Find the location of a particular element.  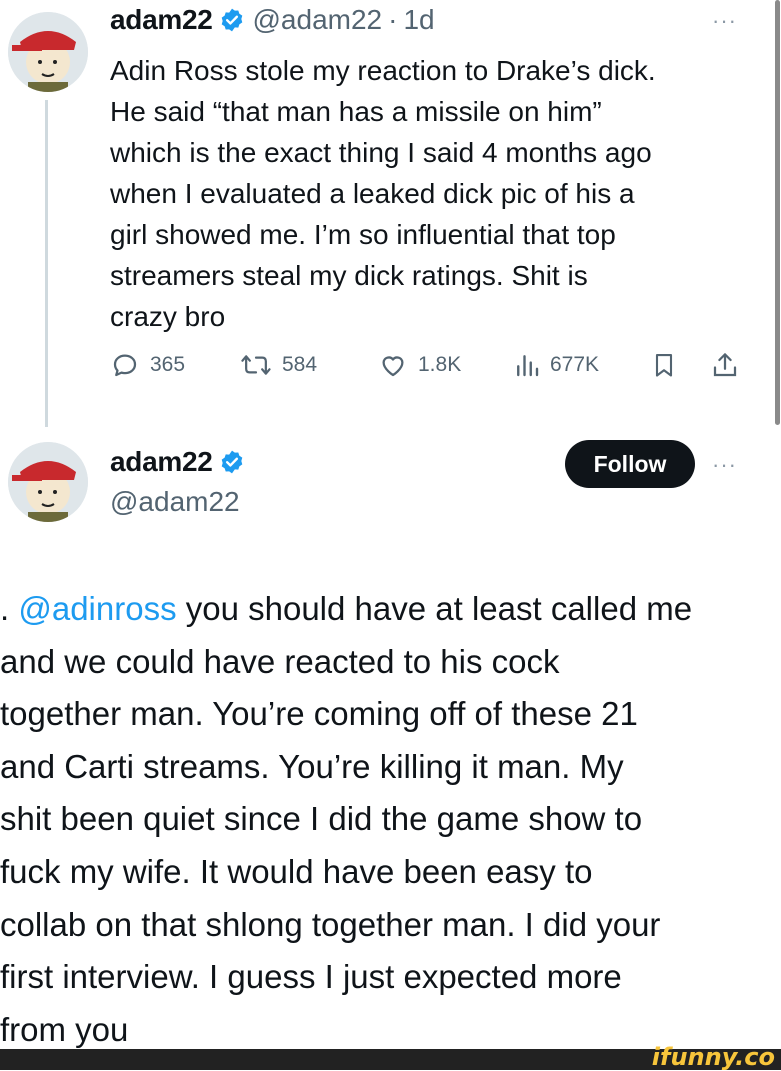

repost-icon is located at coordinates (256, 365).